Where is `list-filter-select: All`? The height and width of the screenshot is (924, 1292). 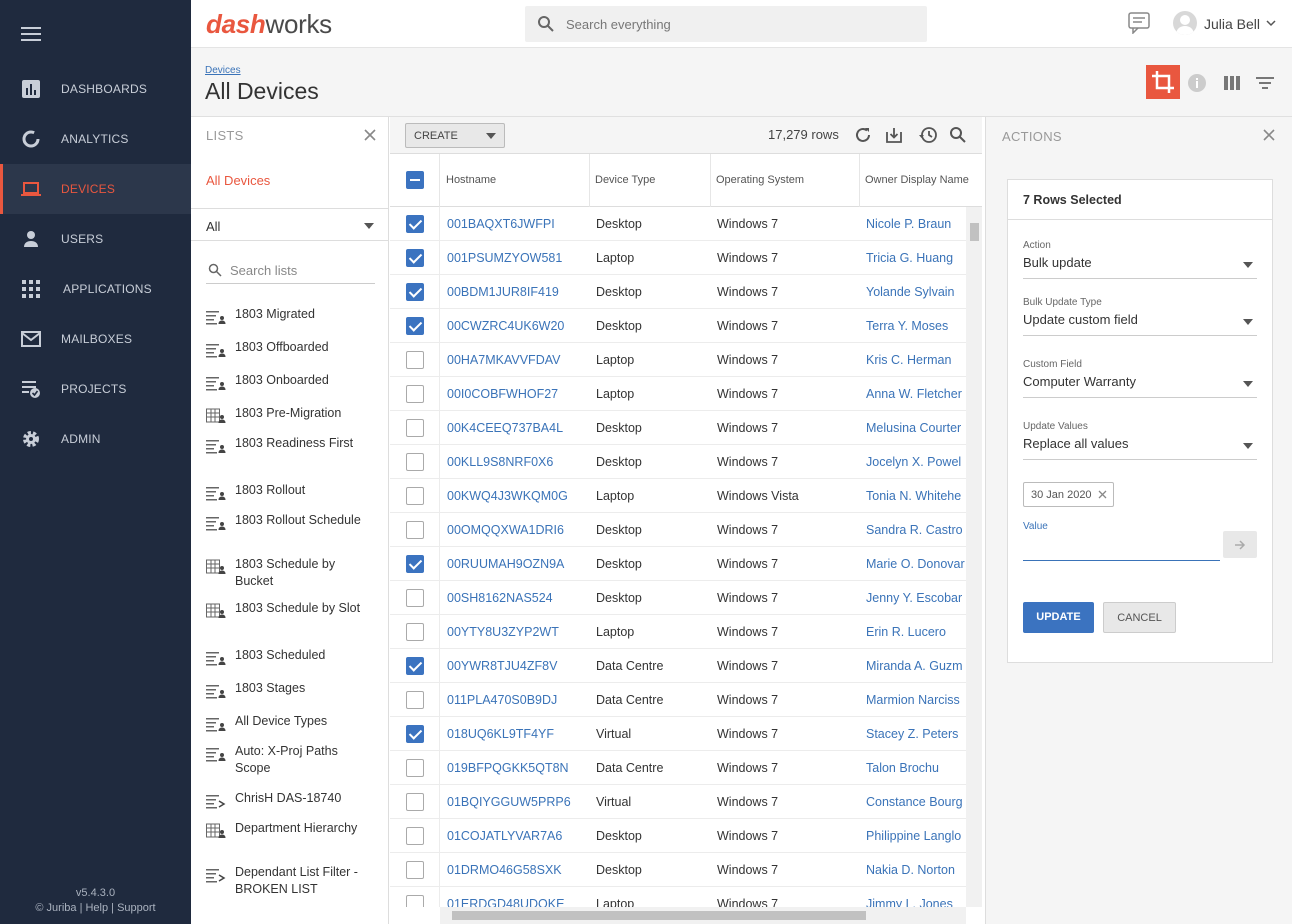 list-filter-select: All is located at coordinates (289, 224).